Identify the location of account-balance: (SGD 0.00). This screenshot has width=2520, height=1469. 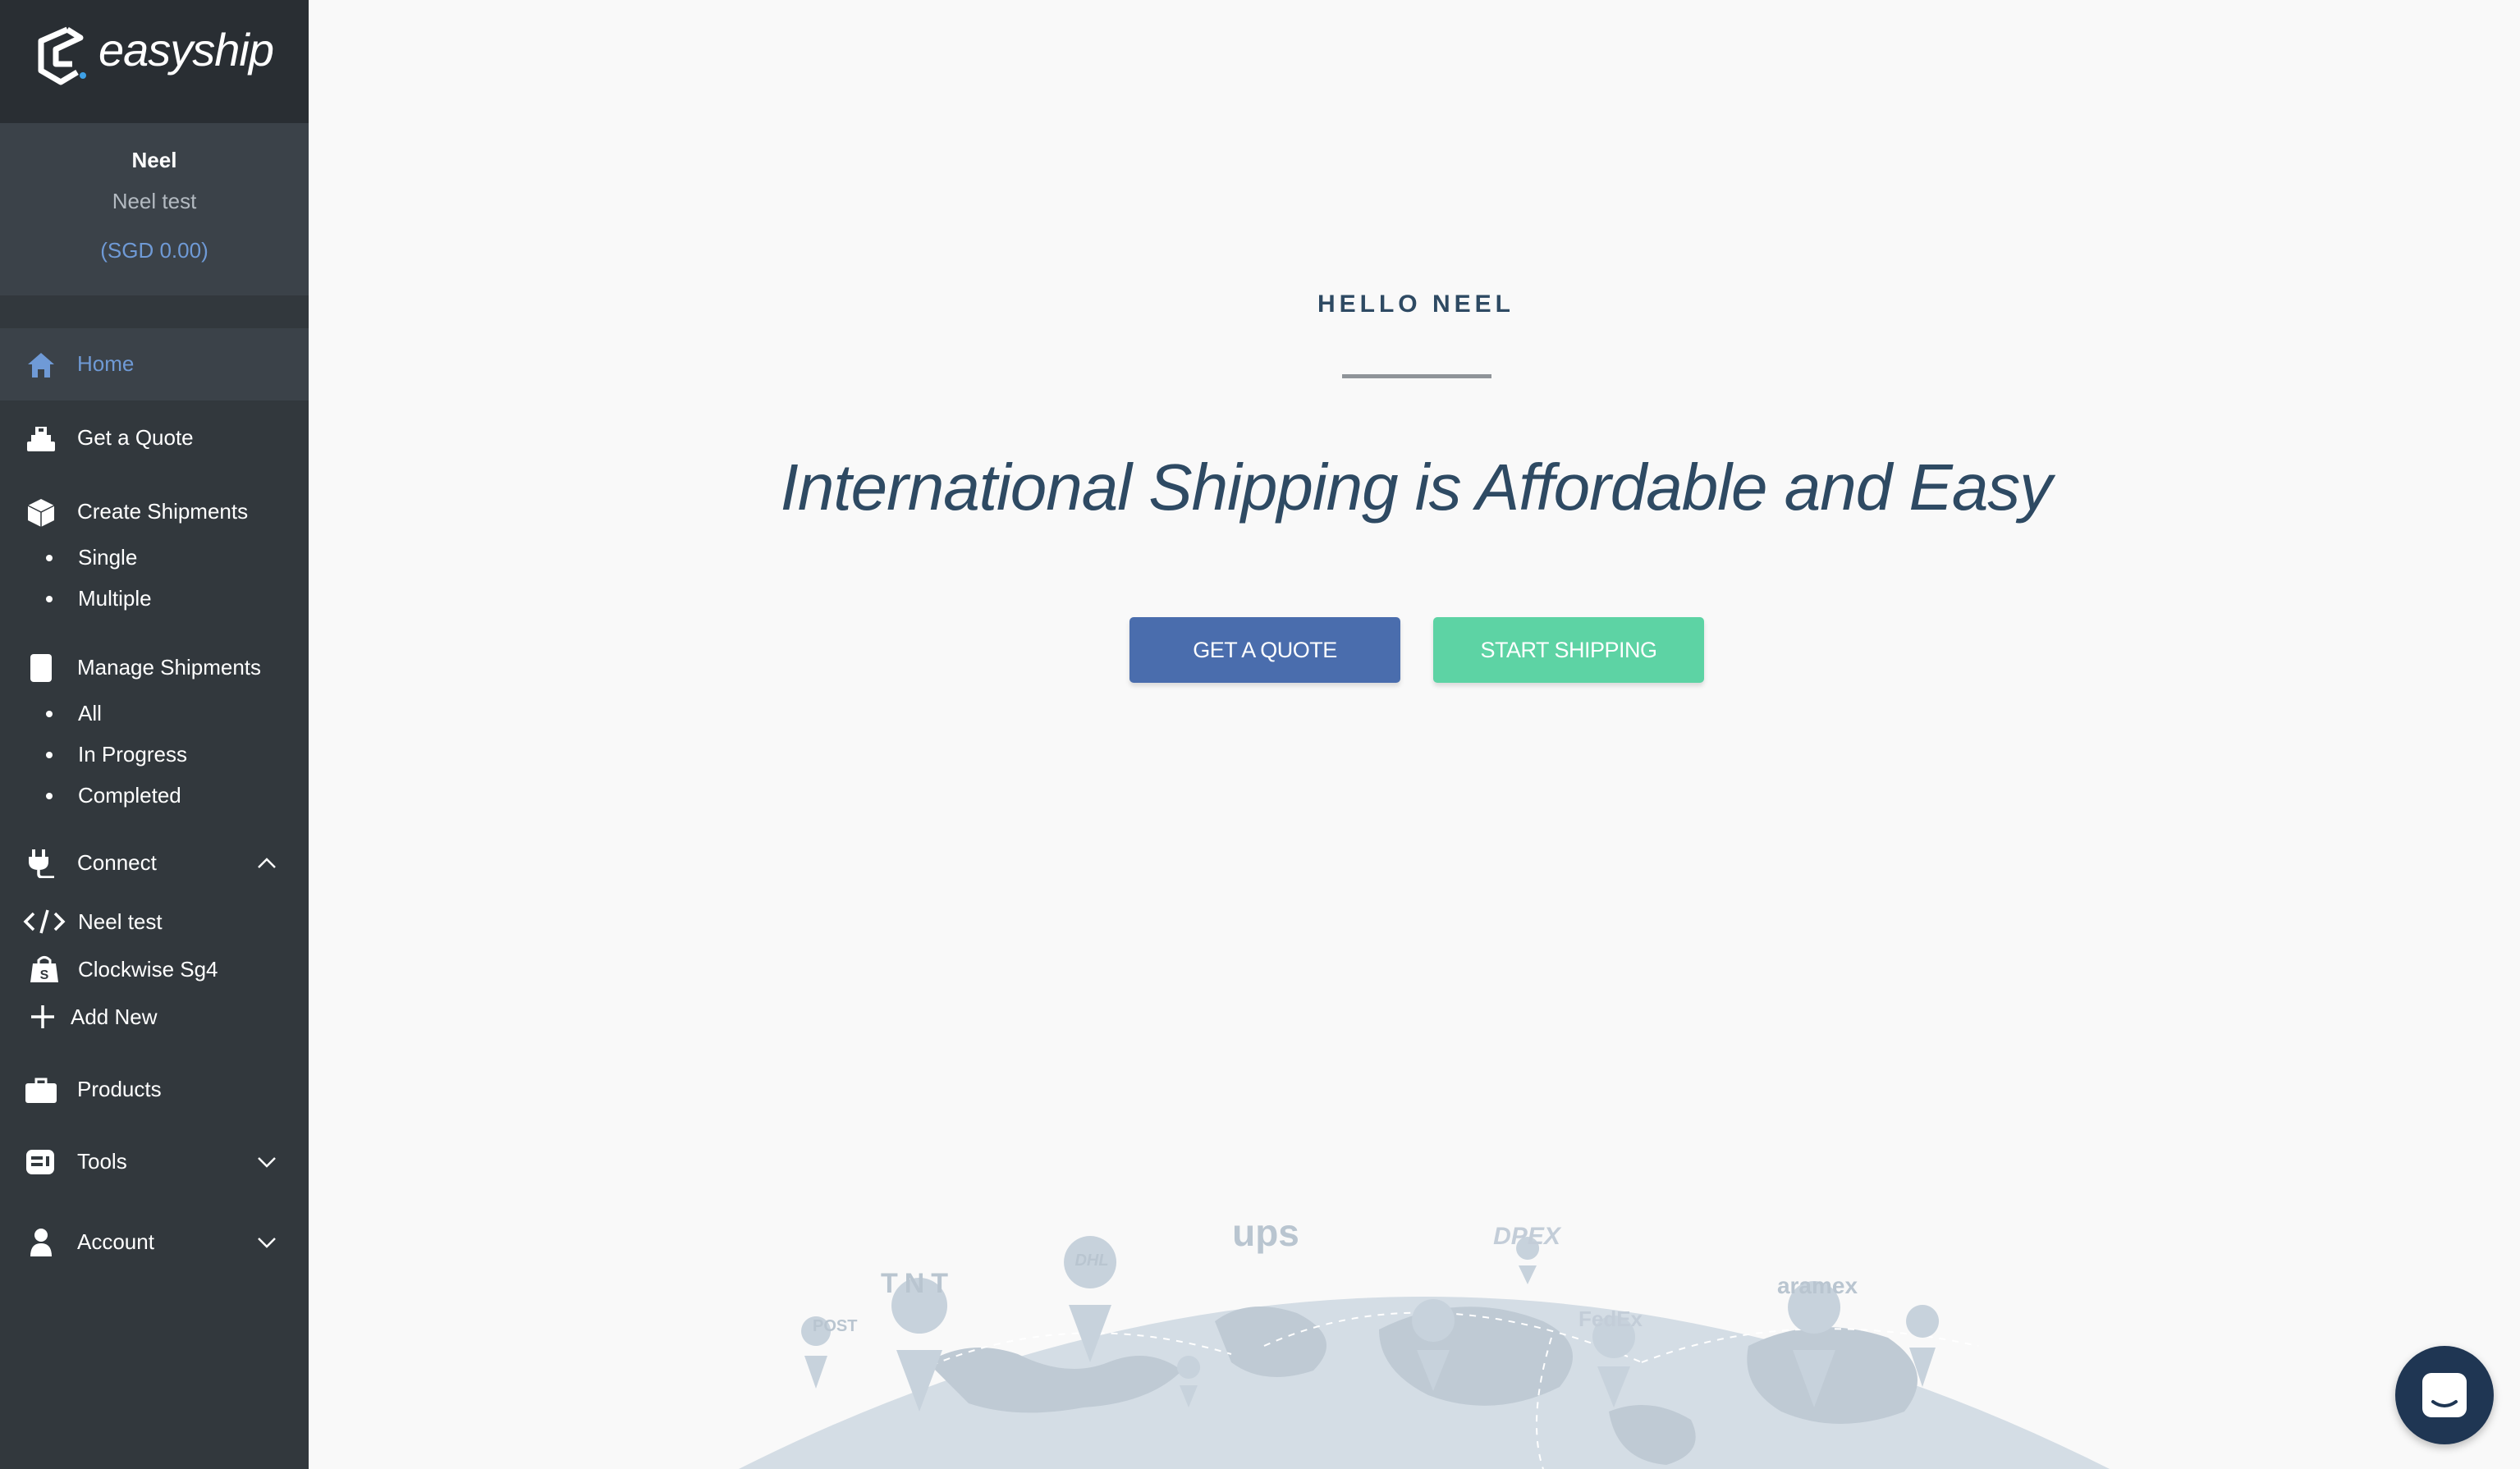
(154, 250).